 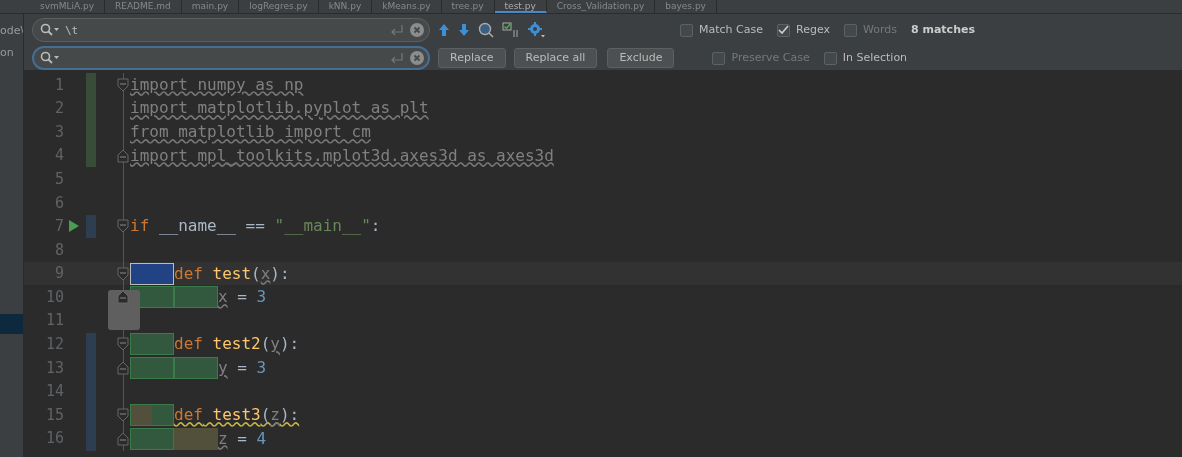 I want to click on code-line: if __name__ == "__main__":, so click(x=255, y=226).